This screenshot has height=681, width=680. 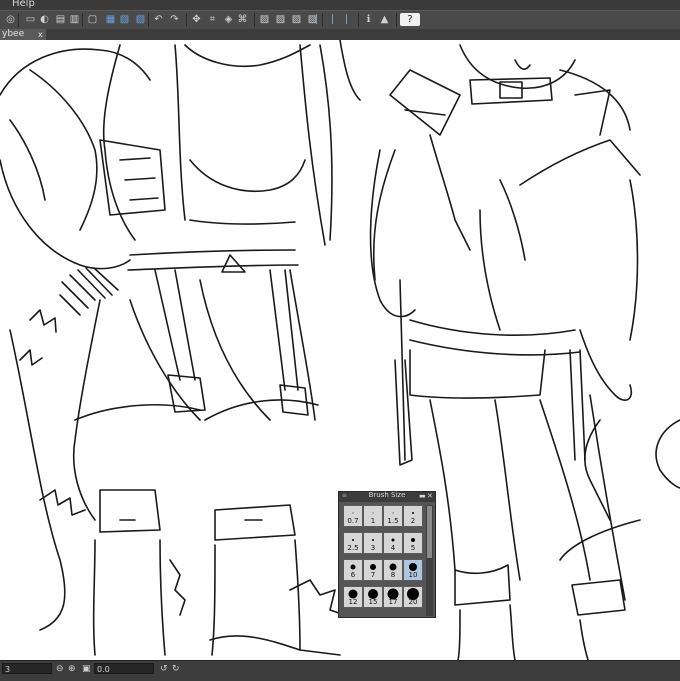 I want to click on brush-size-option: 15, so click(x=373, y=597).